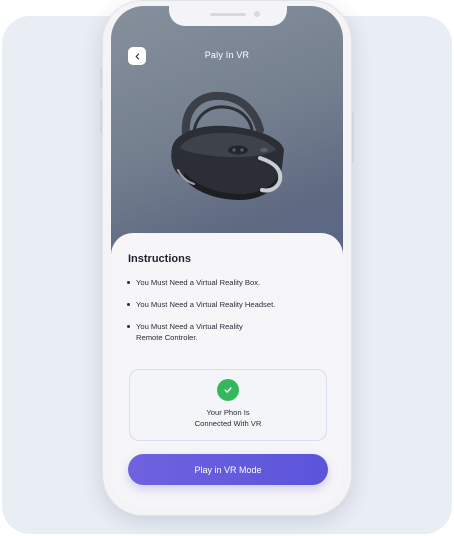 The image size is (454, 536). I want to click on instruction-text: You Must Need a Virtual Reality Box., so click(198, 282).